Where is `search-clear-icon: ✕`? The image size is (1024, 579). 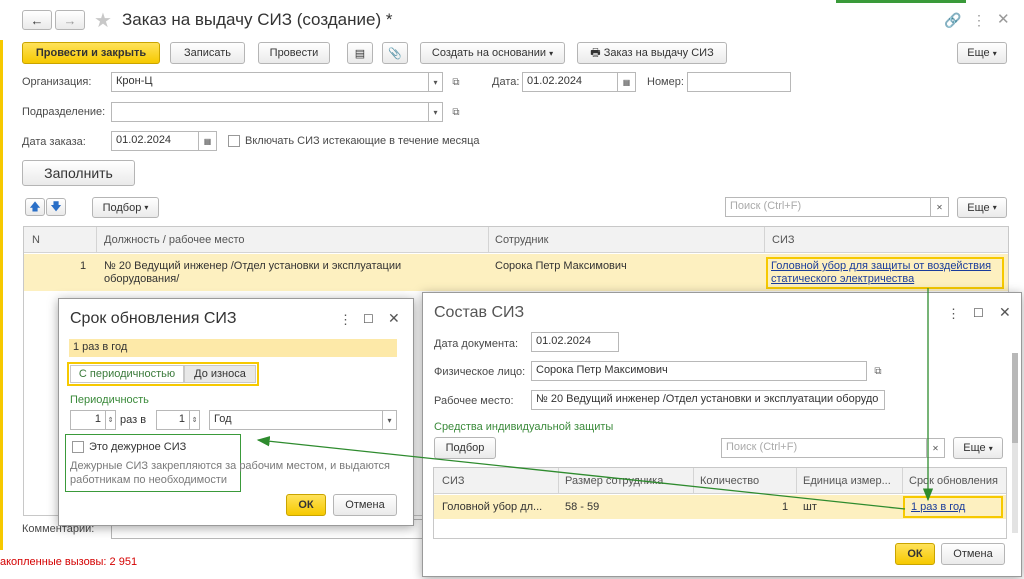
search-clear-icon: ✕ is located at coordinates (940, 207).